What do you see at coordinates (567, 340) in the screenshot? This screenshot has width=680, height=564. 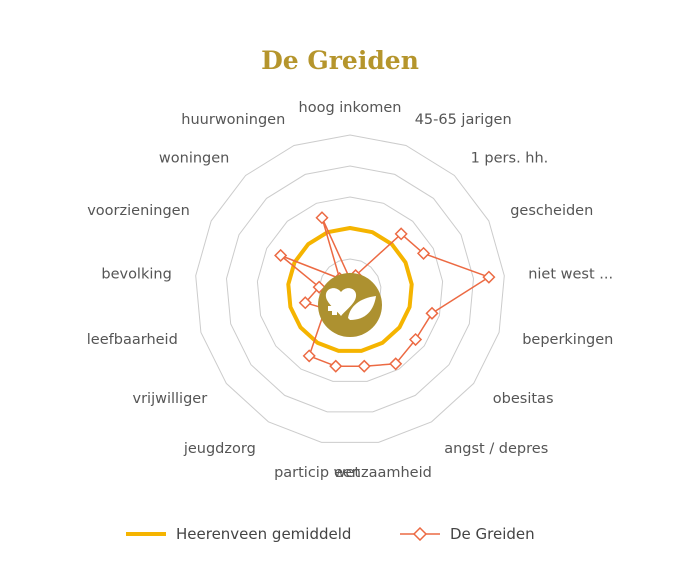 I see `axis-label: beperkingen` at bounding box center [567, 340].